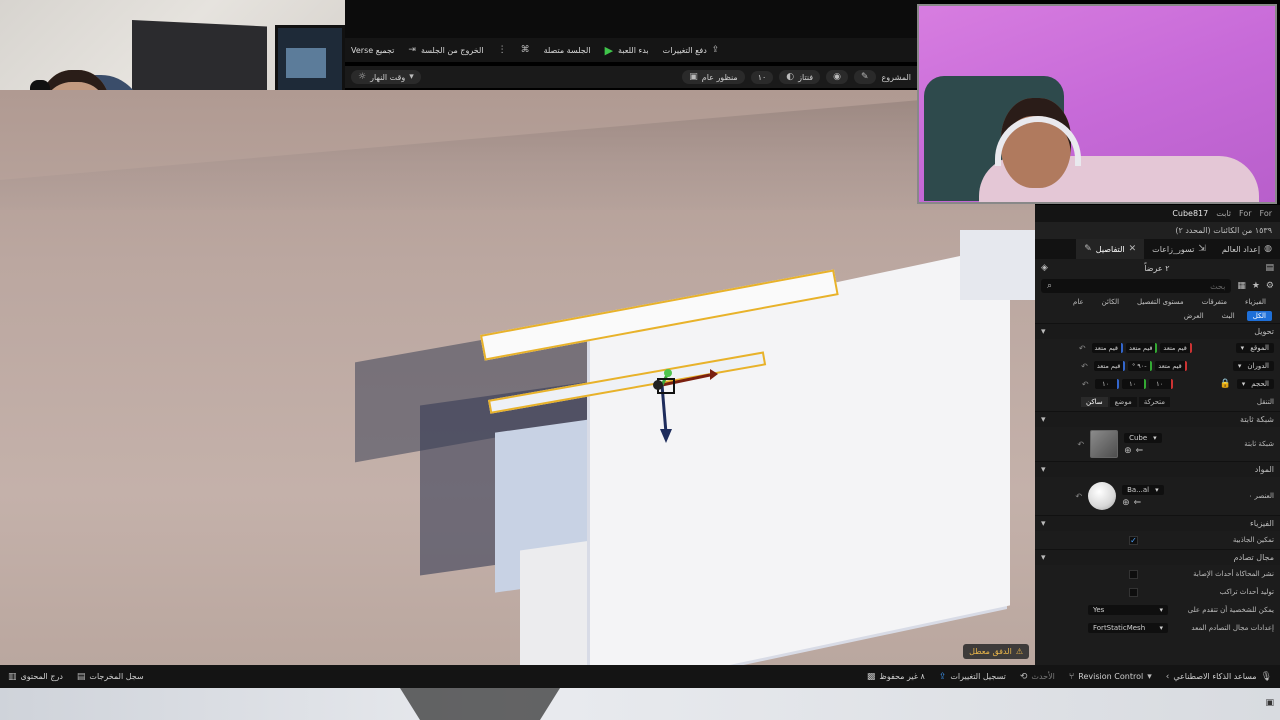  I want to click on session-icon-button: ⌘, so click(525, 50).